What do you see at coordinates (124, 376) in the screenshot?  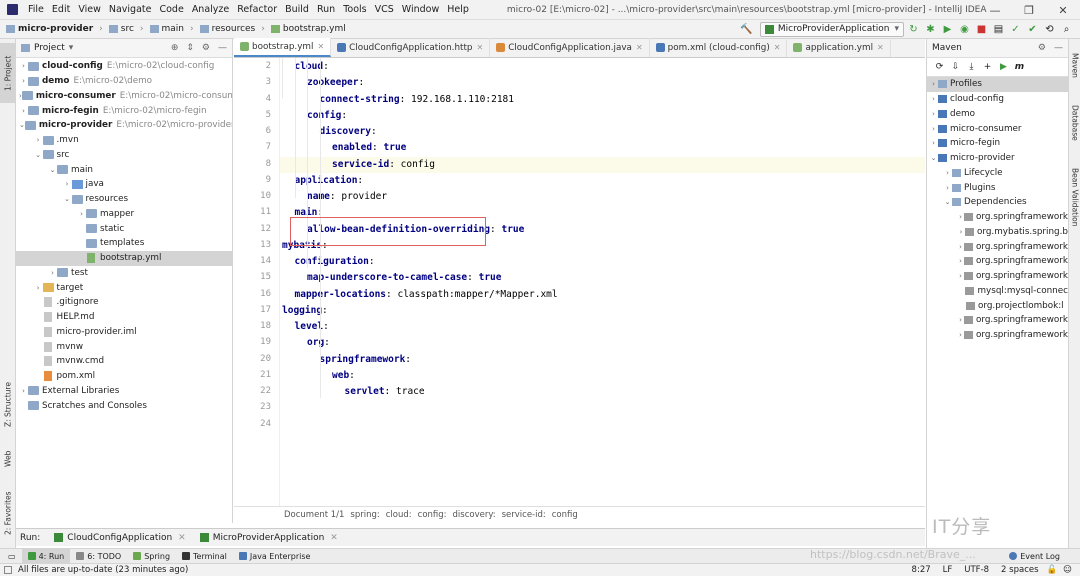 I see `tree-item: pom.xml` at bounding box center [124, 376].